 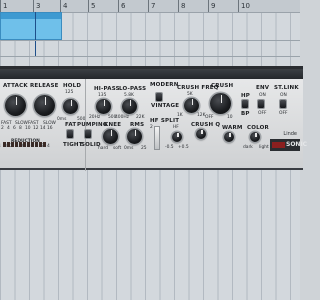 What do you see at coordinates (165, 106) in the screenshot?
I see `vintage-label: VINTAGE` at bounding box center [165, 106].